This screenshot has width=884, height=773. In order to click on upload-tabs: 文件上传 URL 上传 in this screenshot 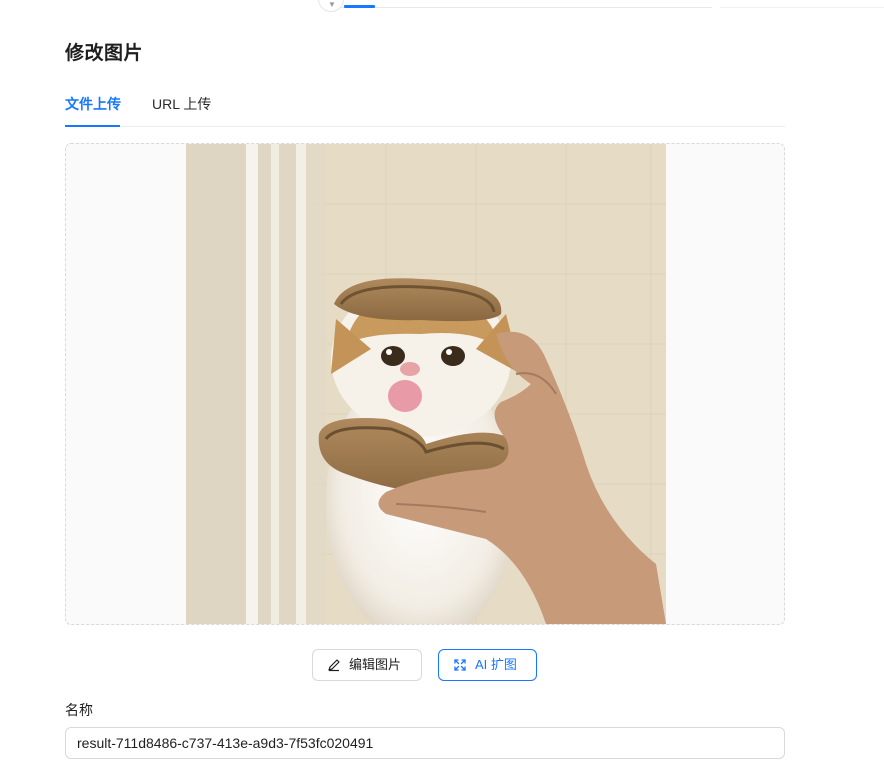, I will do `click(425, 109)`.